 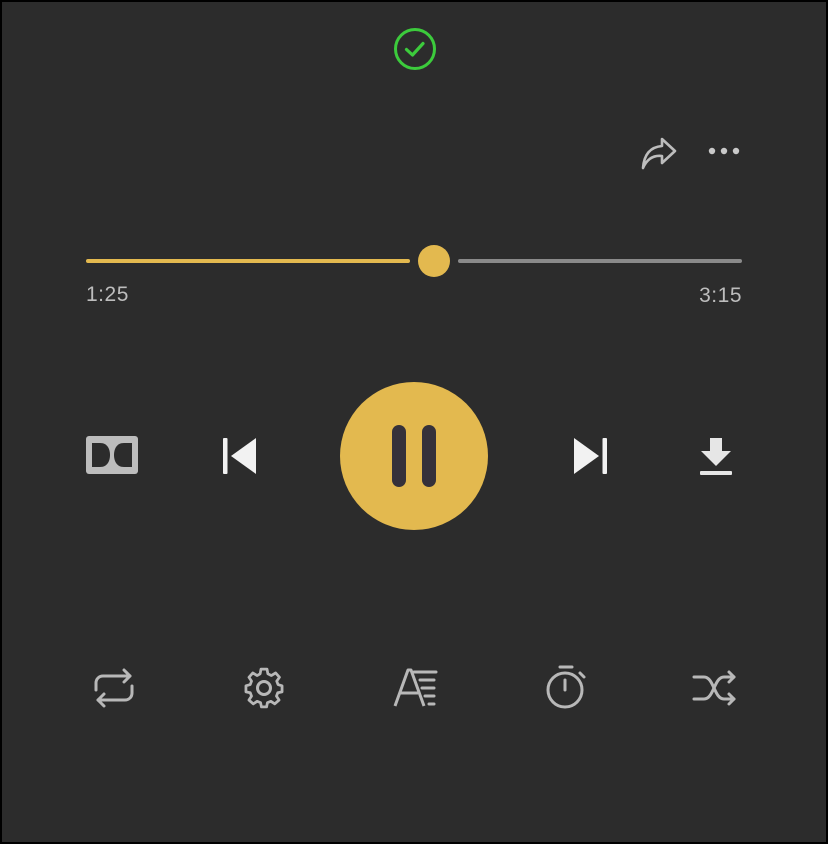 I want to click on progress-thumb, so click(x=434, y=261).